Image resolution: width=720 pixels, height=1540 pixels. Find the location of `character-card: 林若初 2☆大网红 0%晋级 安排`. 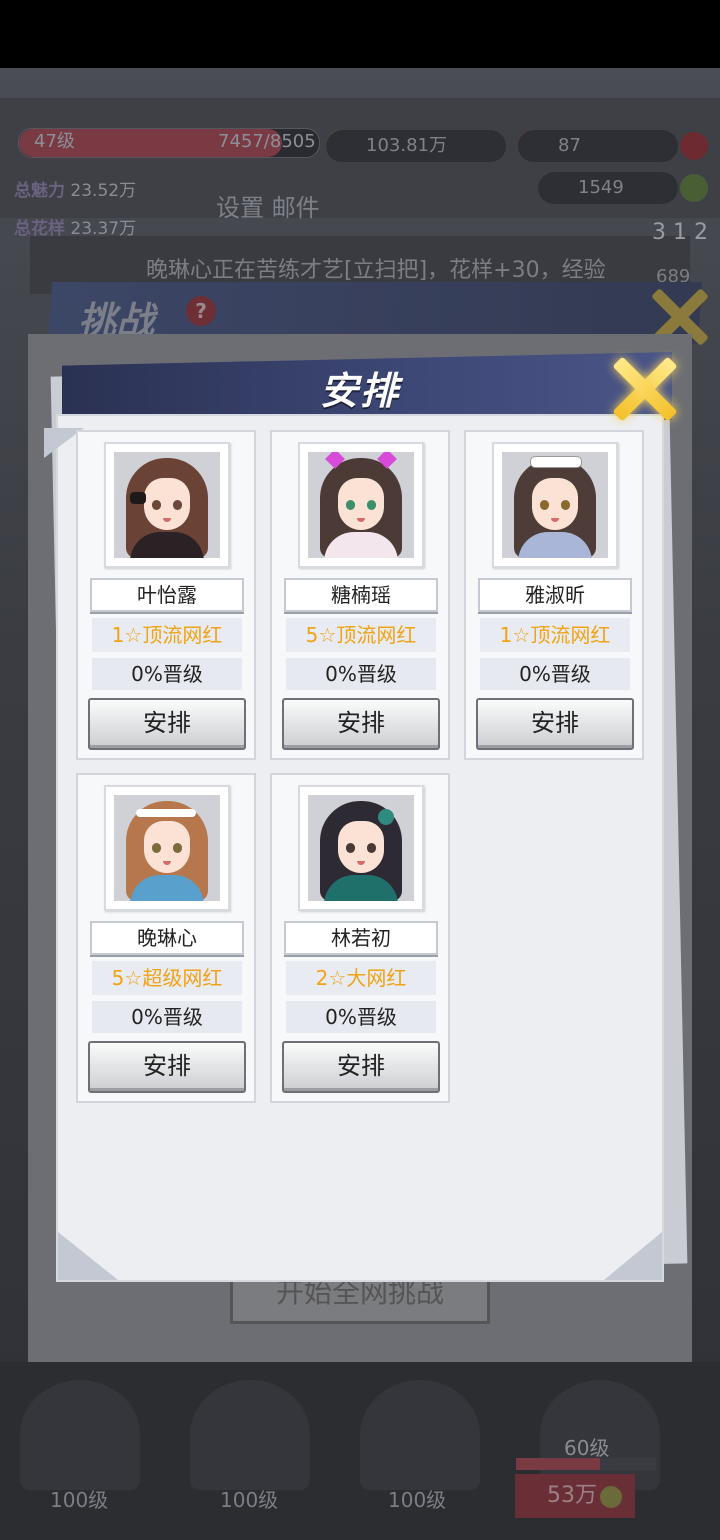

character-card: 林若初 2☆大网红 0%晋级 安排 is located at coordinates (360, 938).